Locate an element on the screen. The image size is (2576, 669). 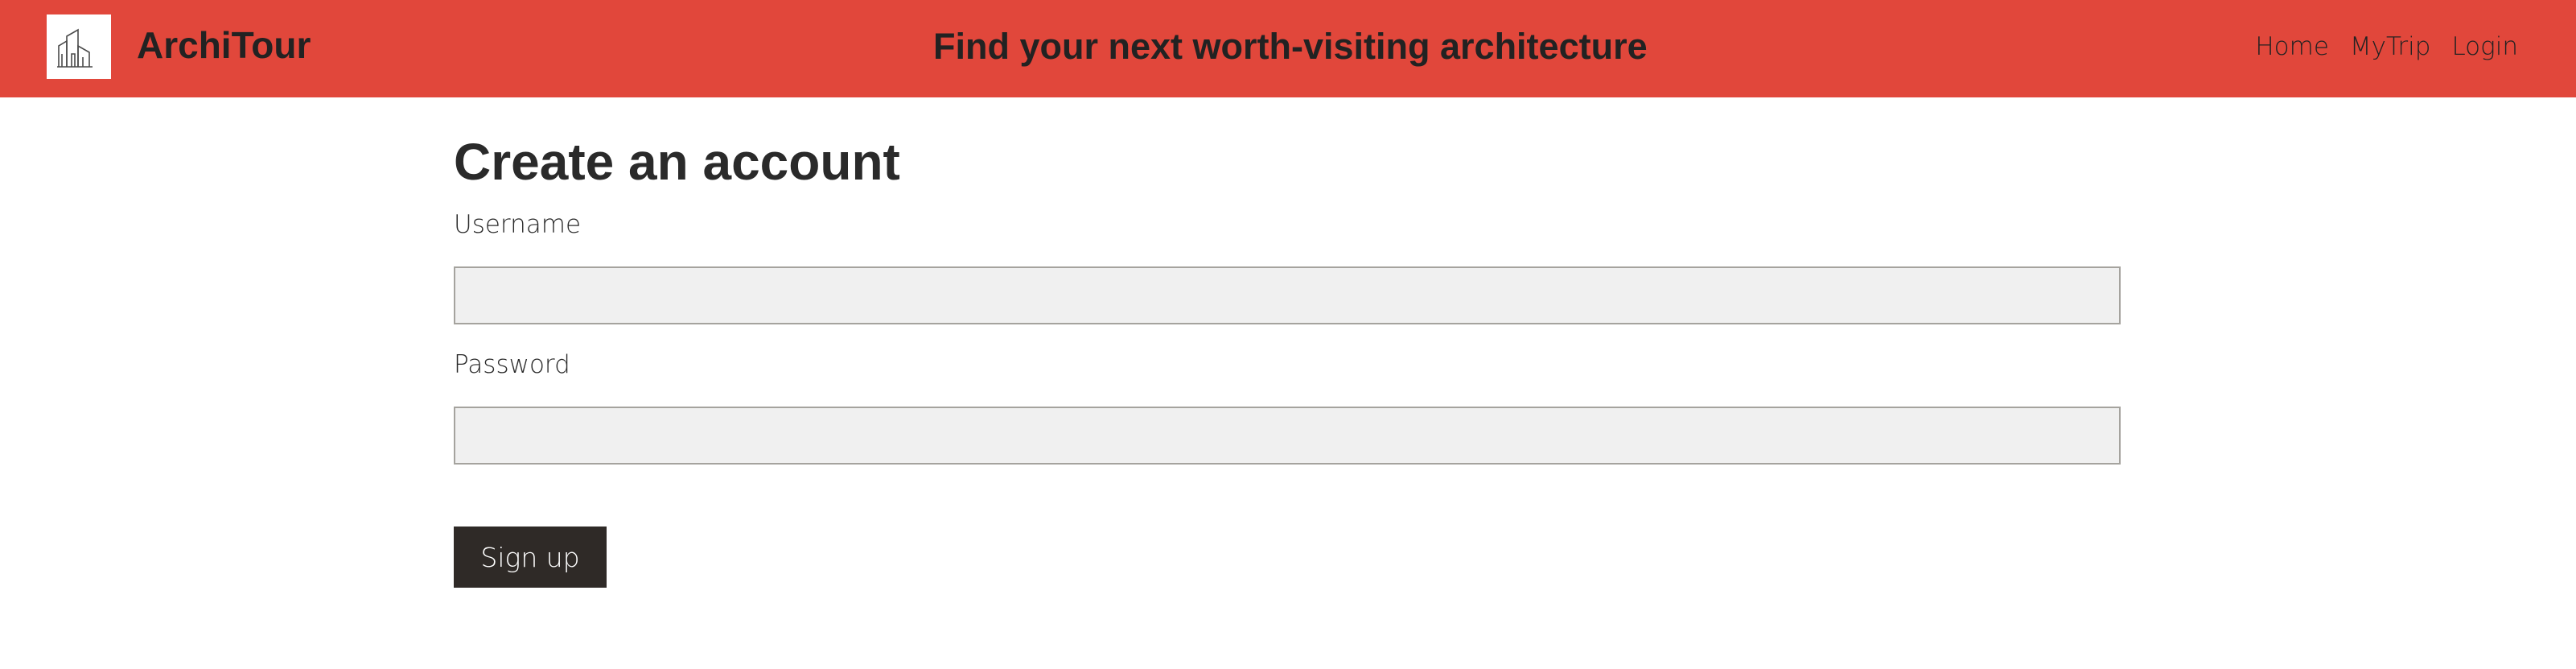
brand-name: ArchiTour is located at coordinates (224, 46).